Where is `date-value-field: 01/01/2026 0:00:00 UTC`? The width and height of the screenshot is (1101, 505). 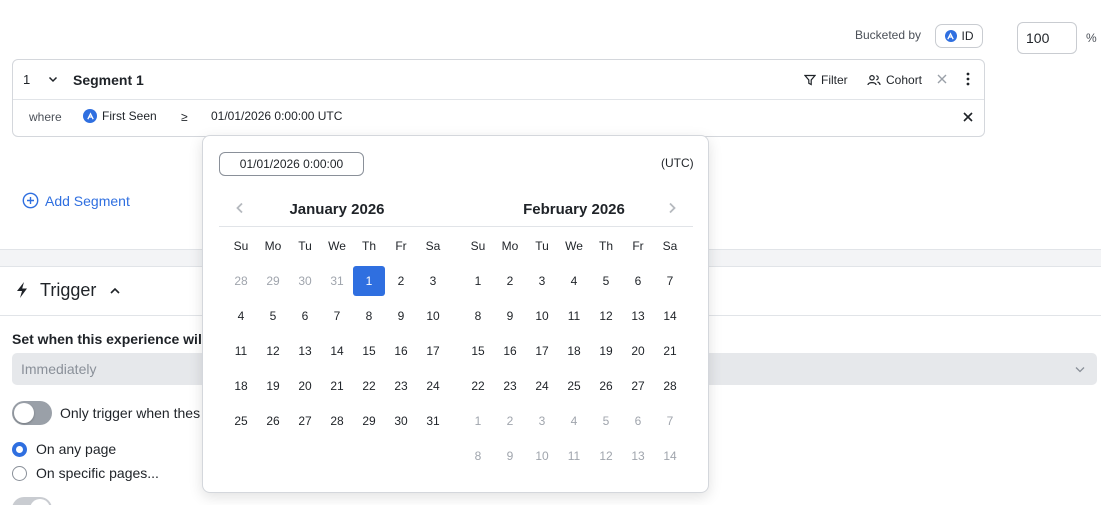 date-value-field: 01/01/2026 0:00:00 UTC is located at coordinates (276, 116).